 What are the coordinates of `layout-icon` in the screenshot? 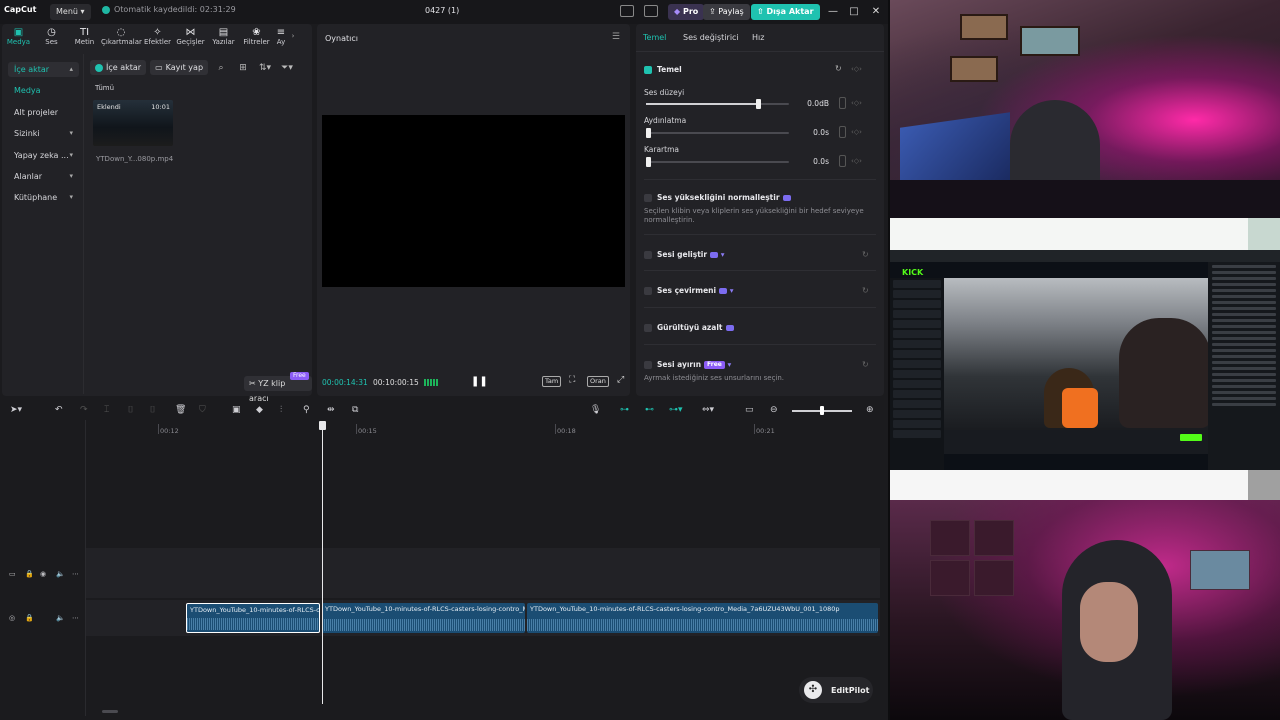 It's located at (627, 11).